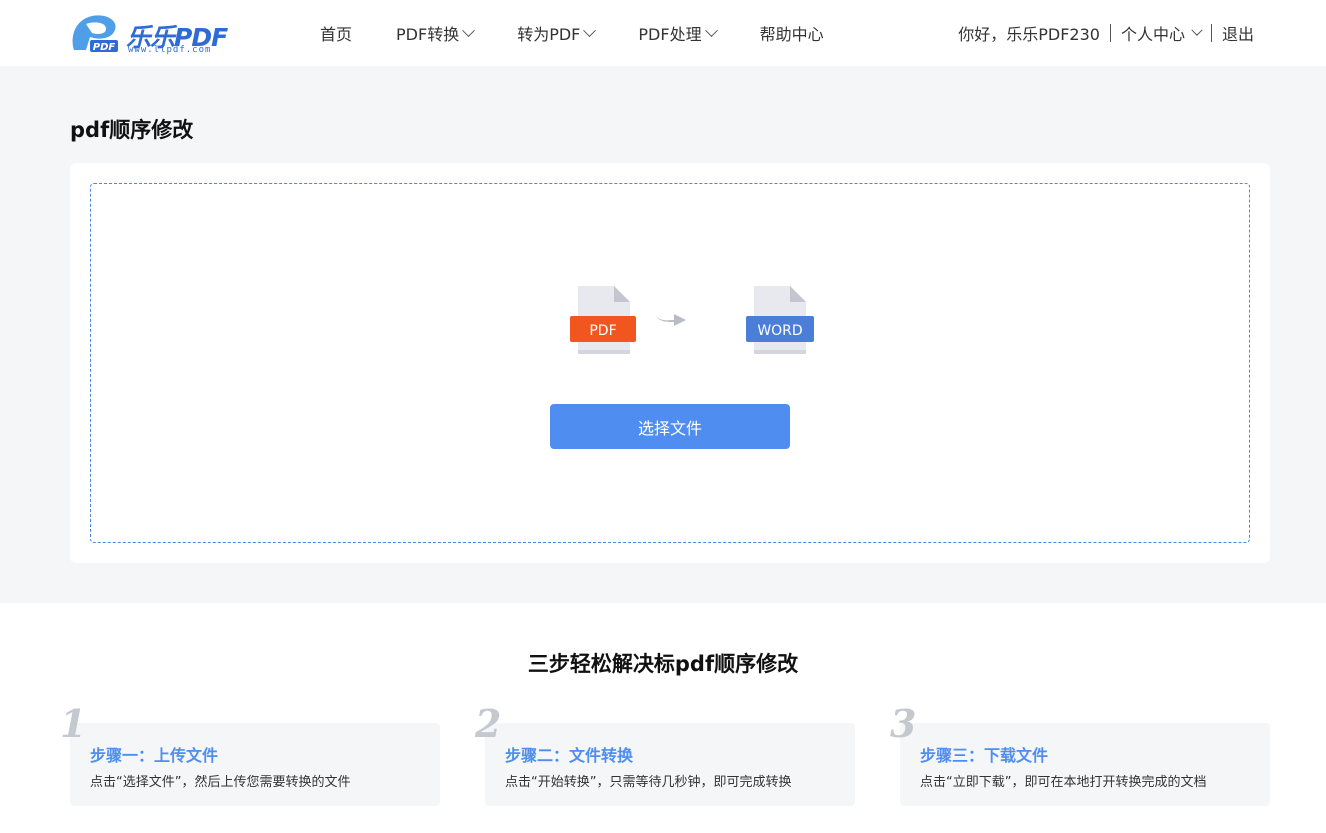 The image size is (1326, 833). Describe the element at coordinates (602, 331) in the screenshot. I see `pdf-badge-label: PDF` at that location.